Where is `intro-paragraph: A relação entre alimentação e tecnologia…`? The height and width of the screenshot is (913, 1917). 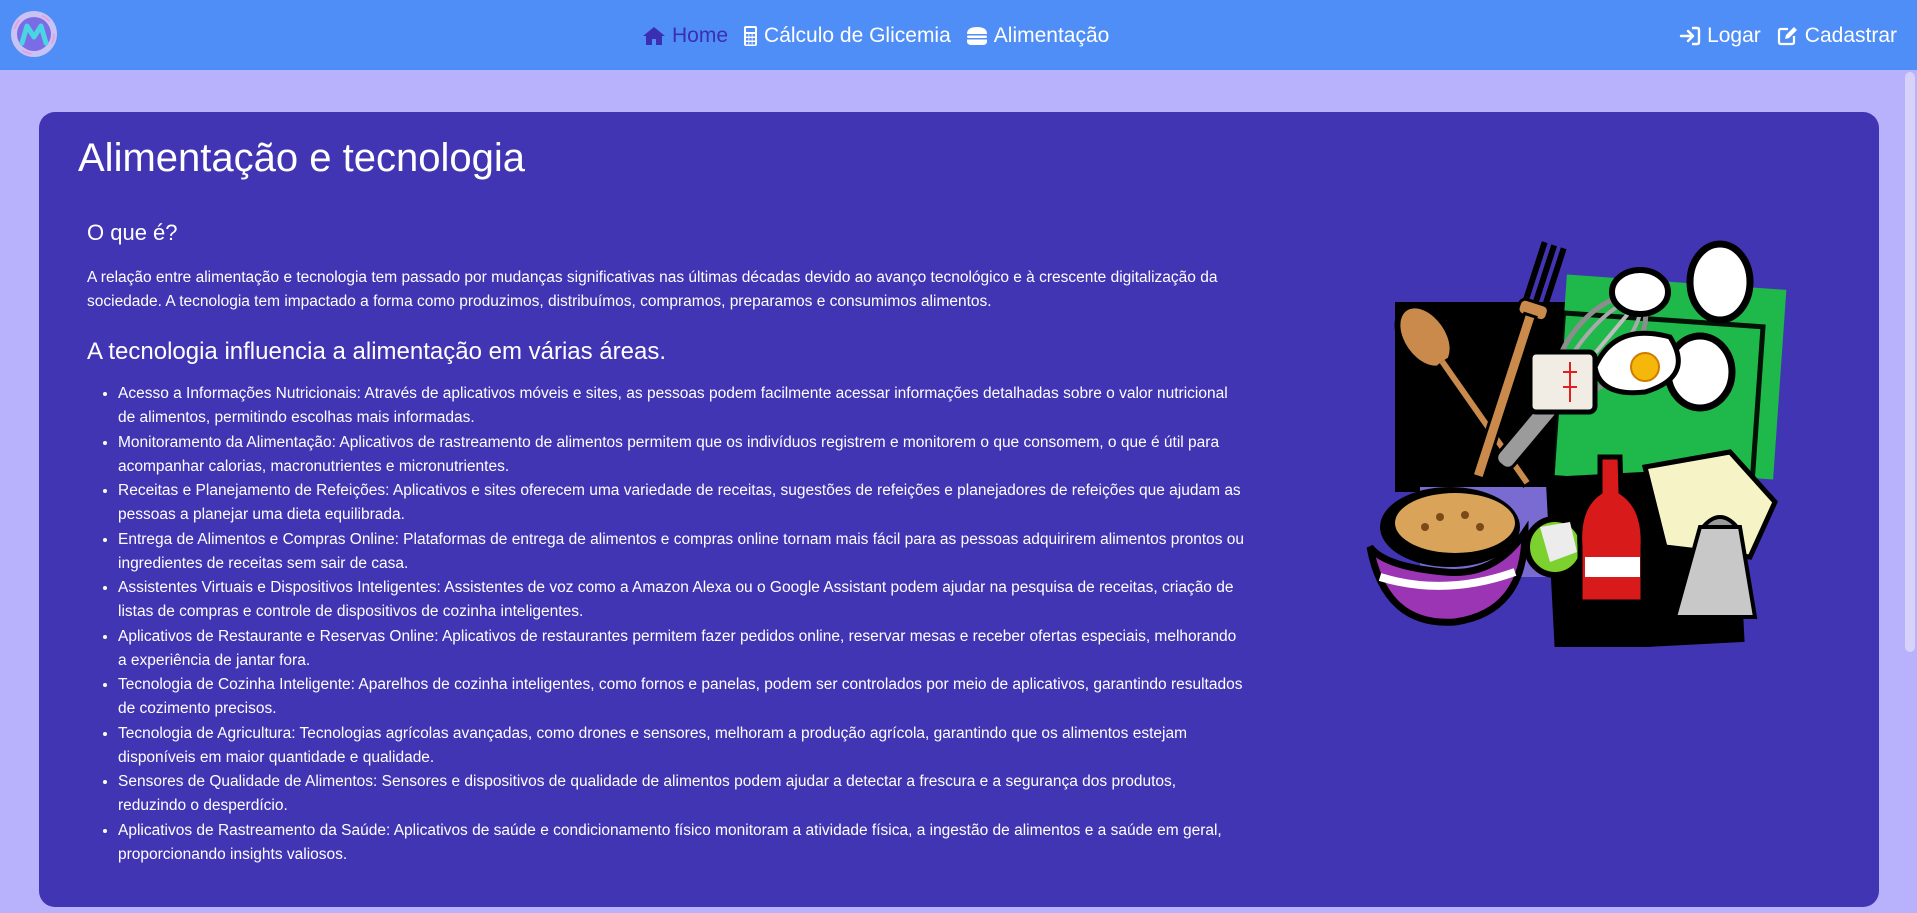
intro-paragraph: A relação entre alimentação e tecnologia… is located at coordinates (652, 289).